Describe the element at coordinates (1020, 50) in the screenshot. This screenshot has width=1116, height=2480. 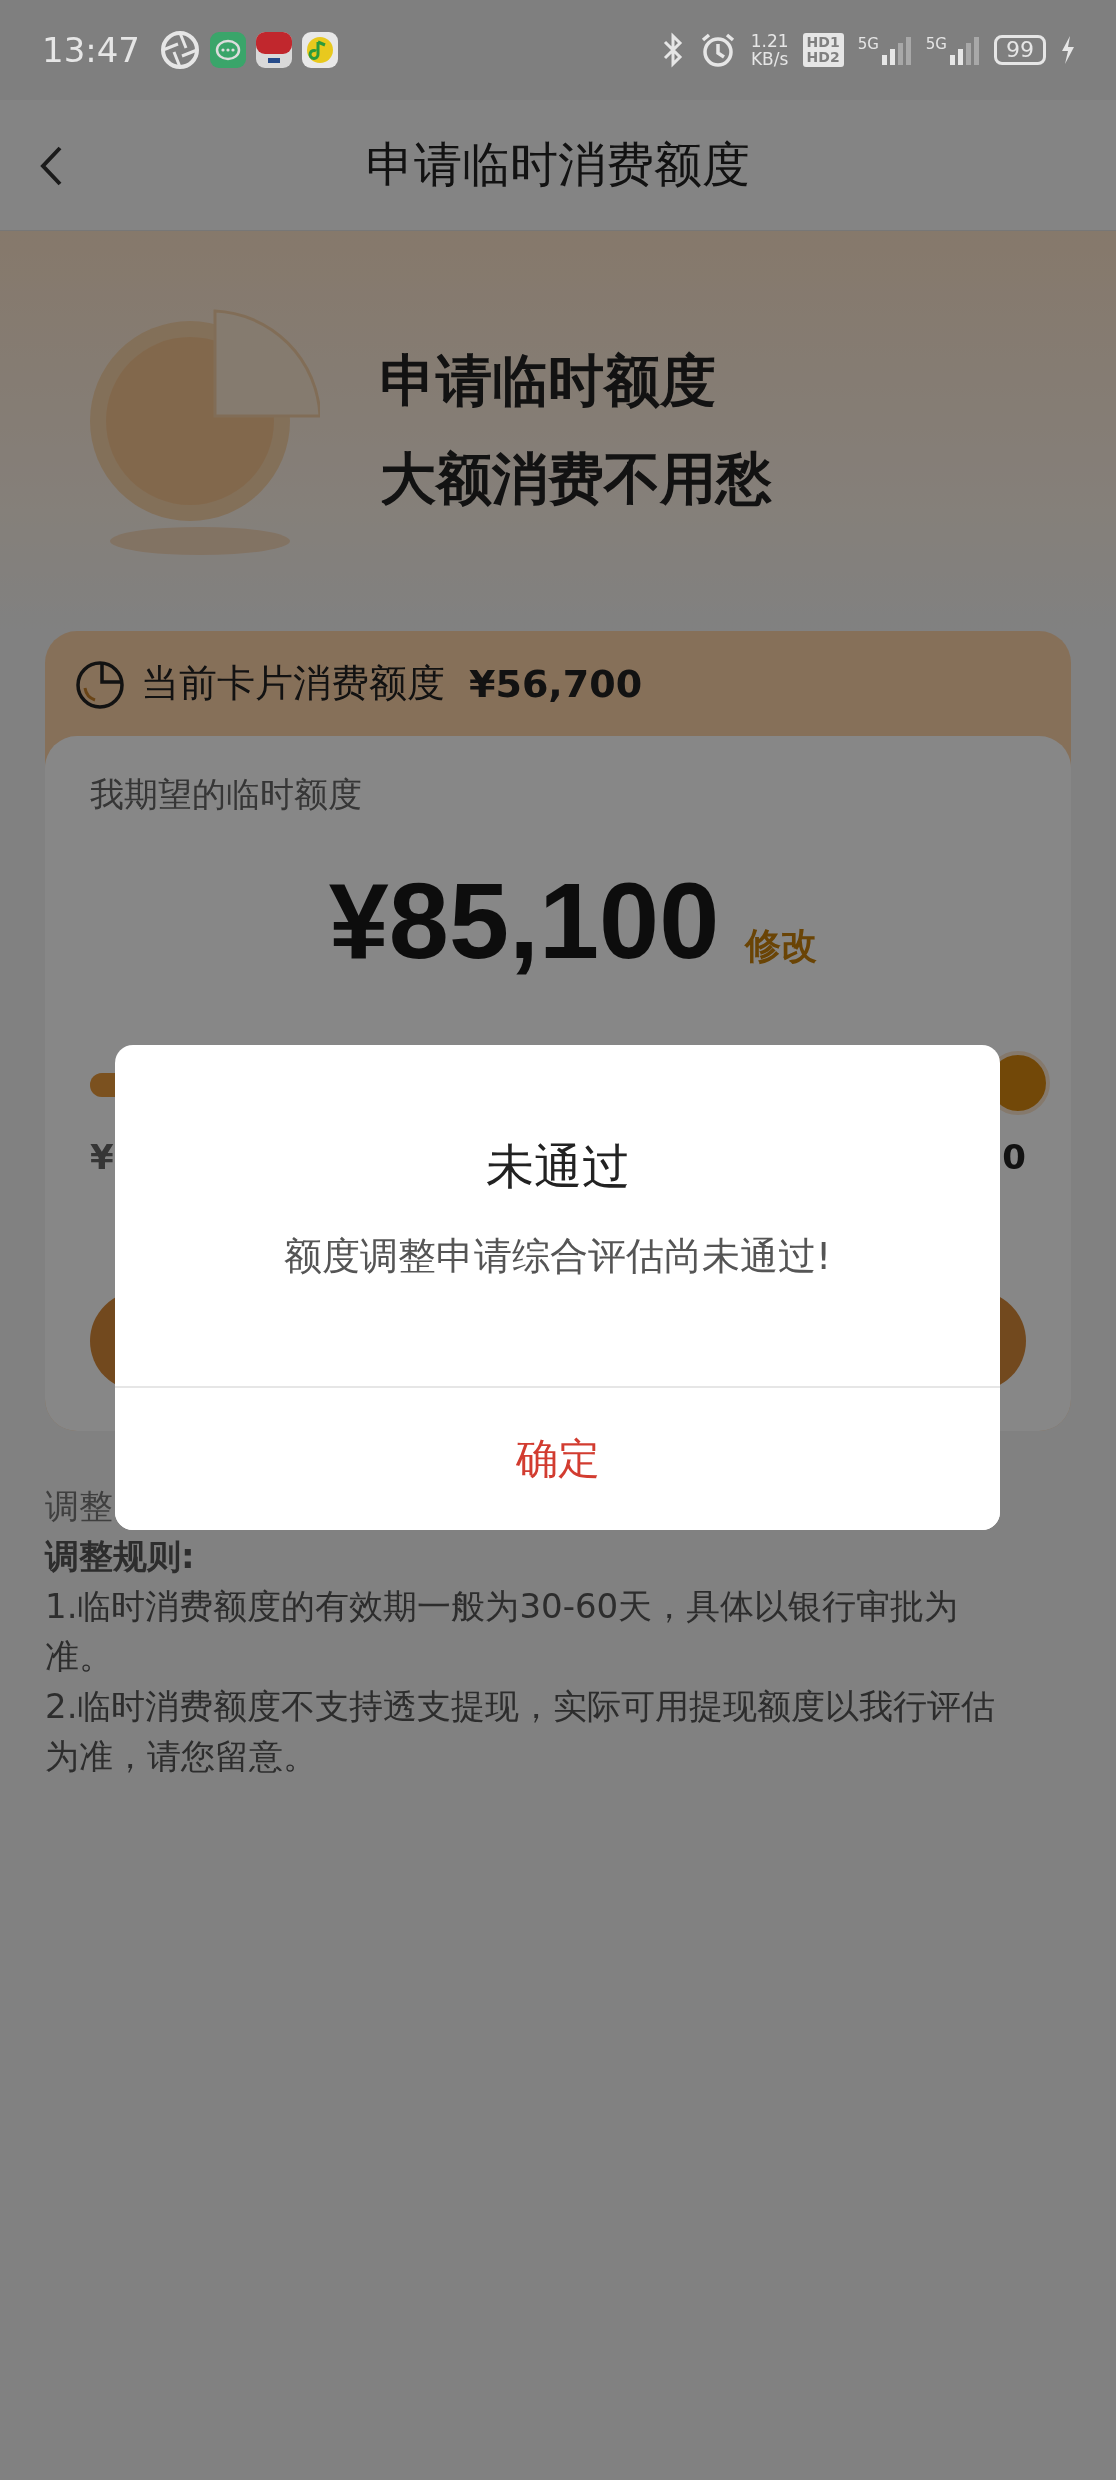
I see `battery-level: 99` at that location.